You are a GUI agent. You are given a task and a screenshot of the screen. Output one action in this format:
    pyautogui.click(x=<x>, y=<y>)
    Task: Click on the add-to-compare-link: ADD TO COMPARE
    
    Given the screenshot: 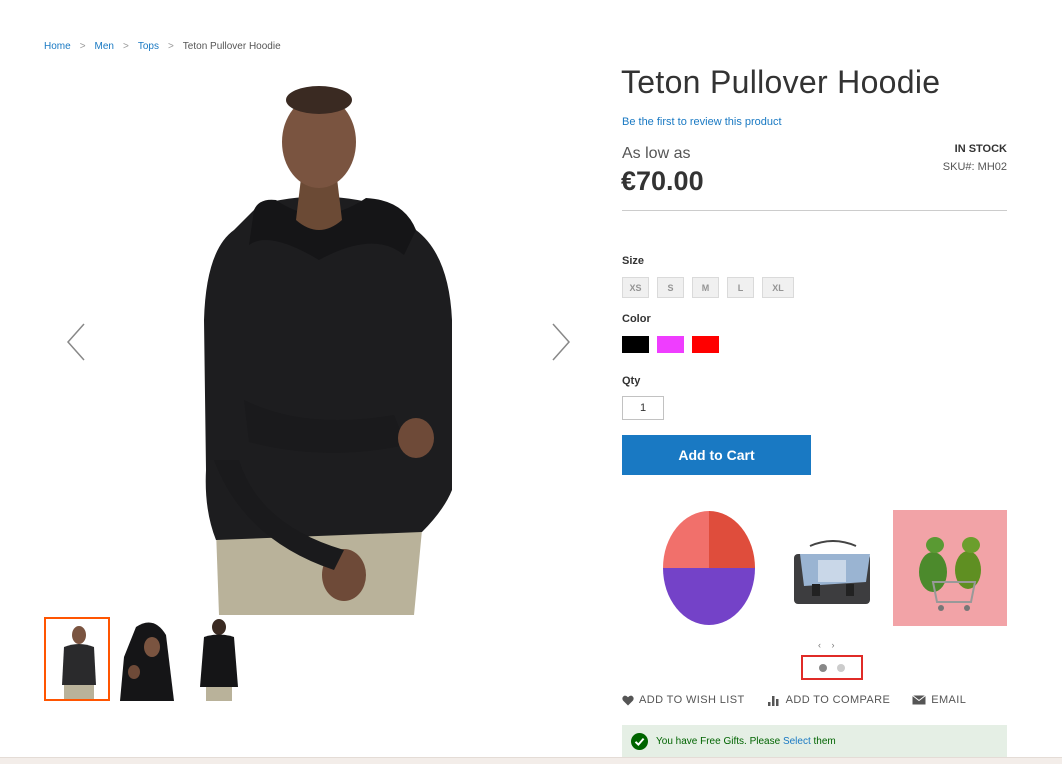 What is the action you would take?
    pyautogui.click(x=829, y=700)
    